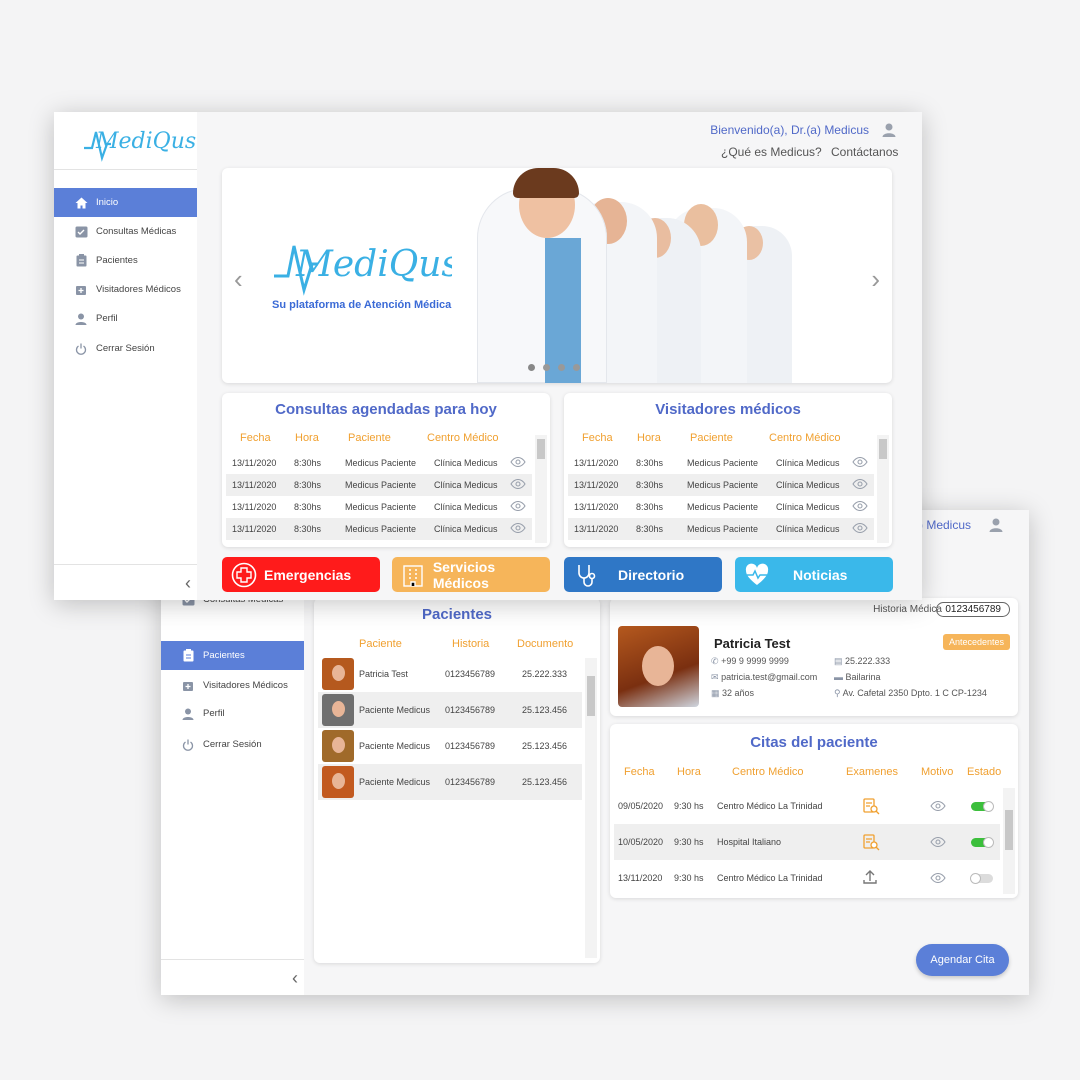  What do you see at coordinates (81, 203) in the screenshot?
I see `home-icon` at bounding box center [81, 203].